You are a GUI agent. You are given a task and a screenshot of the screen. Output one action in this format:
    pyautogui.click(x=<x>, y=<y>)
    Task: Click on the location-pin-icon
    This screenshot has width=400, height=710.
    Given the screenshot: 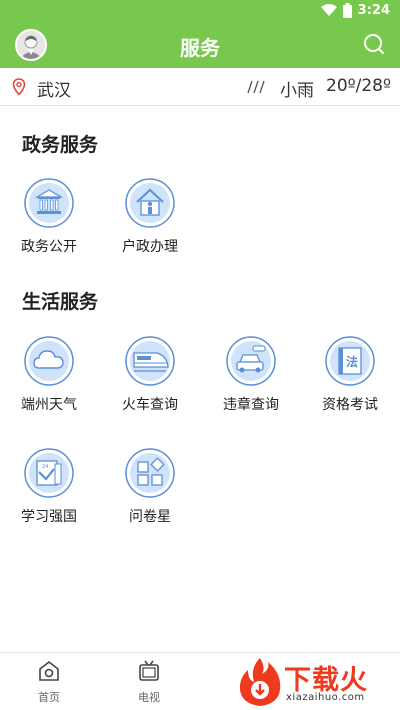 What is the action you would take?
    pyautogui.click(x=19, y=87)
    